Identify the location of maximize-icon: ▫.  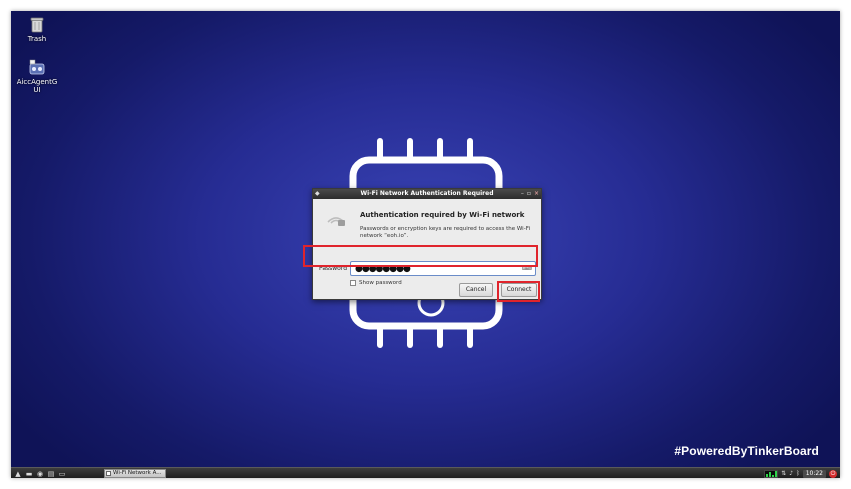
(529, 194).